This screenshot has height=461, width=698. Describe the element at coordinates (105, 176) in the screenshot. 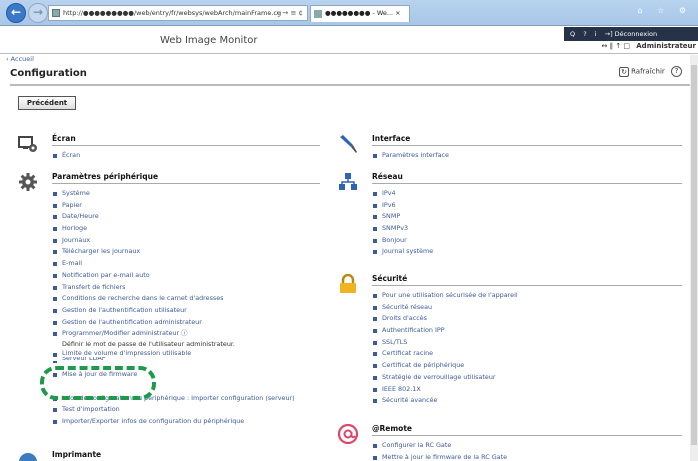

I see `section-title: Paramètres périphérique` at that location.